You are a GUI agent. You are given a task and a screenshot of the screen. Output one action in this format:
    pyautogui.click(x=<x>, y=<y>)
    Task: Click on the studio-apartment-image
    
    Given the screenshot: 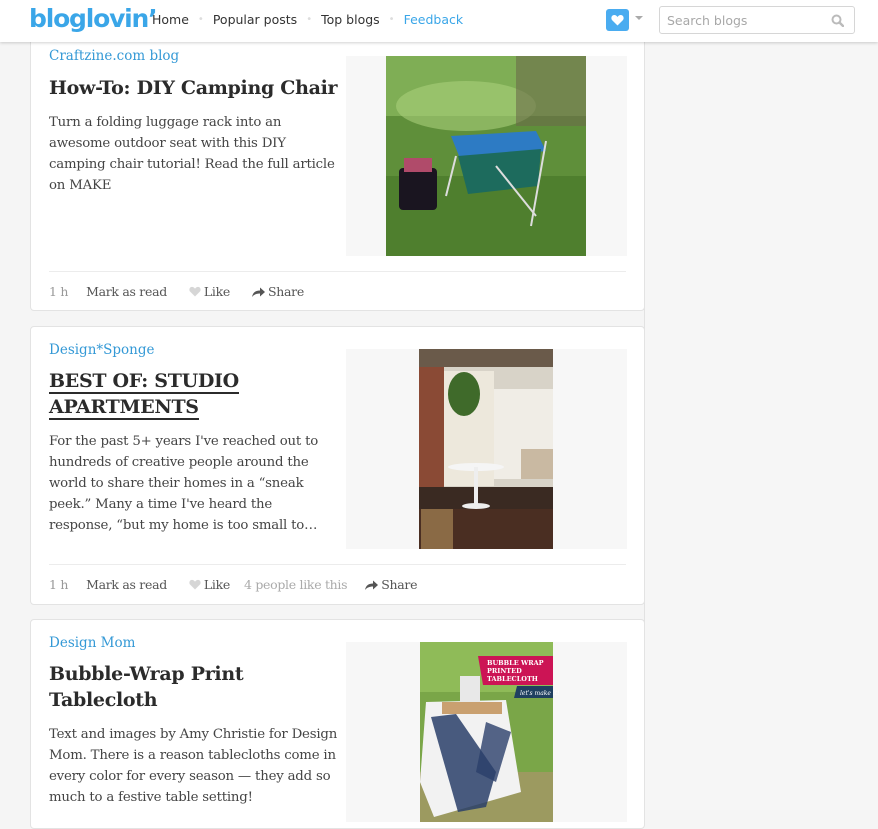 What is the action you would take?
    pyautogui.click(x=486, y=449)
    